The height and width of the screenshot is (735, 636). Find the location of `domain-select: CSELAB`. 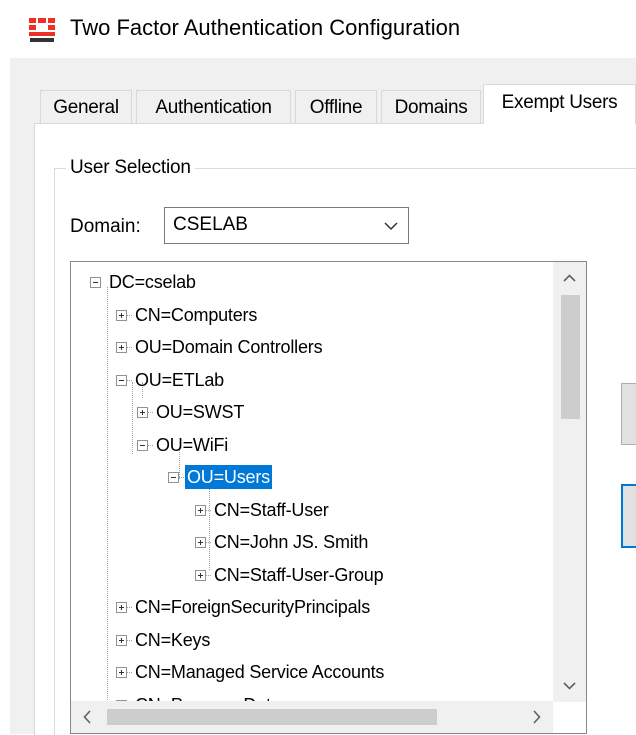

domain-select: CSELAB is located at coordinates (286, 225).